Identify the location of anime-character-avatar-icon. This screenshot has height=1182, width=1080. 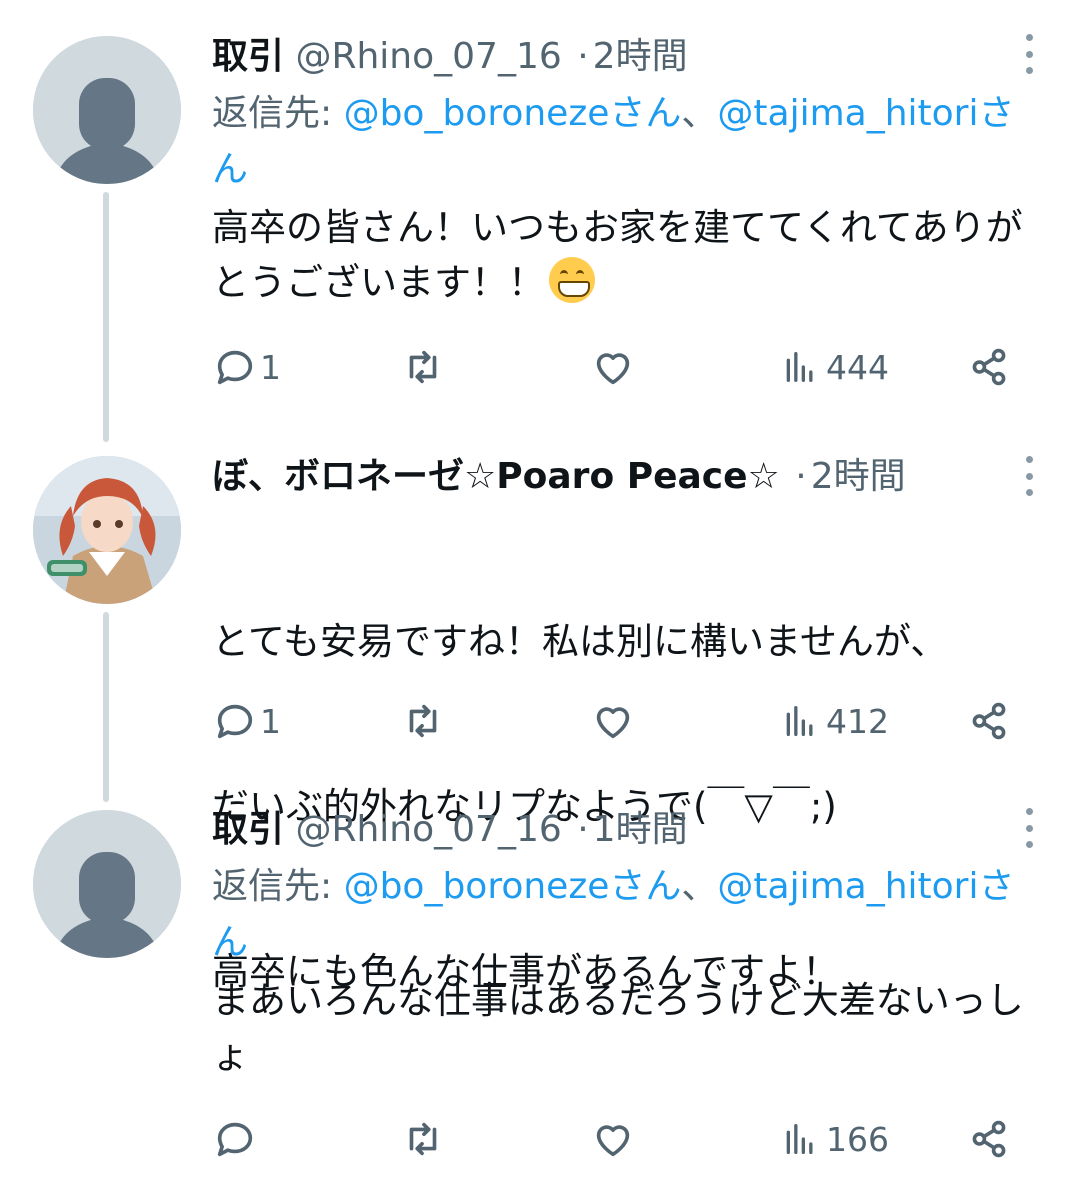
(107, 530).